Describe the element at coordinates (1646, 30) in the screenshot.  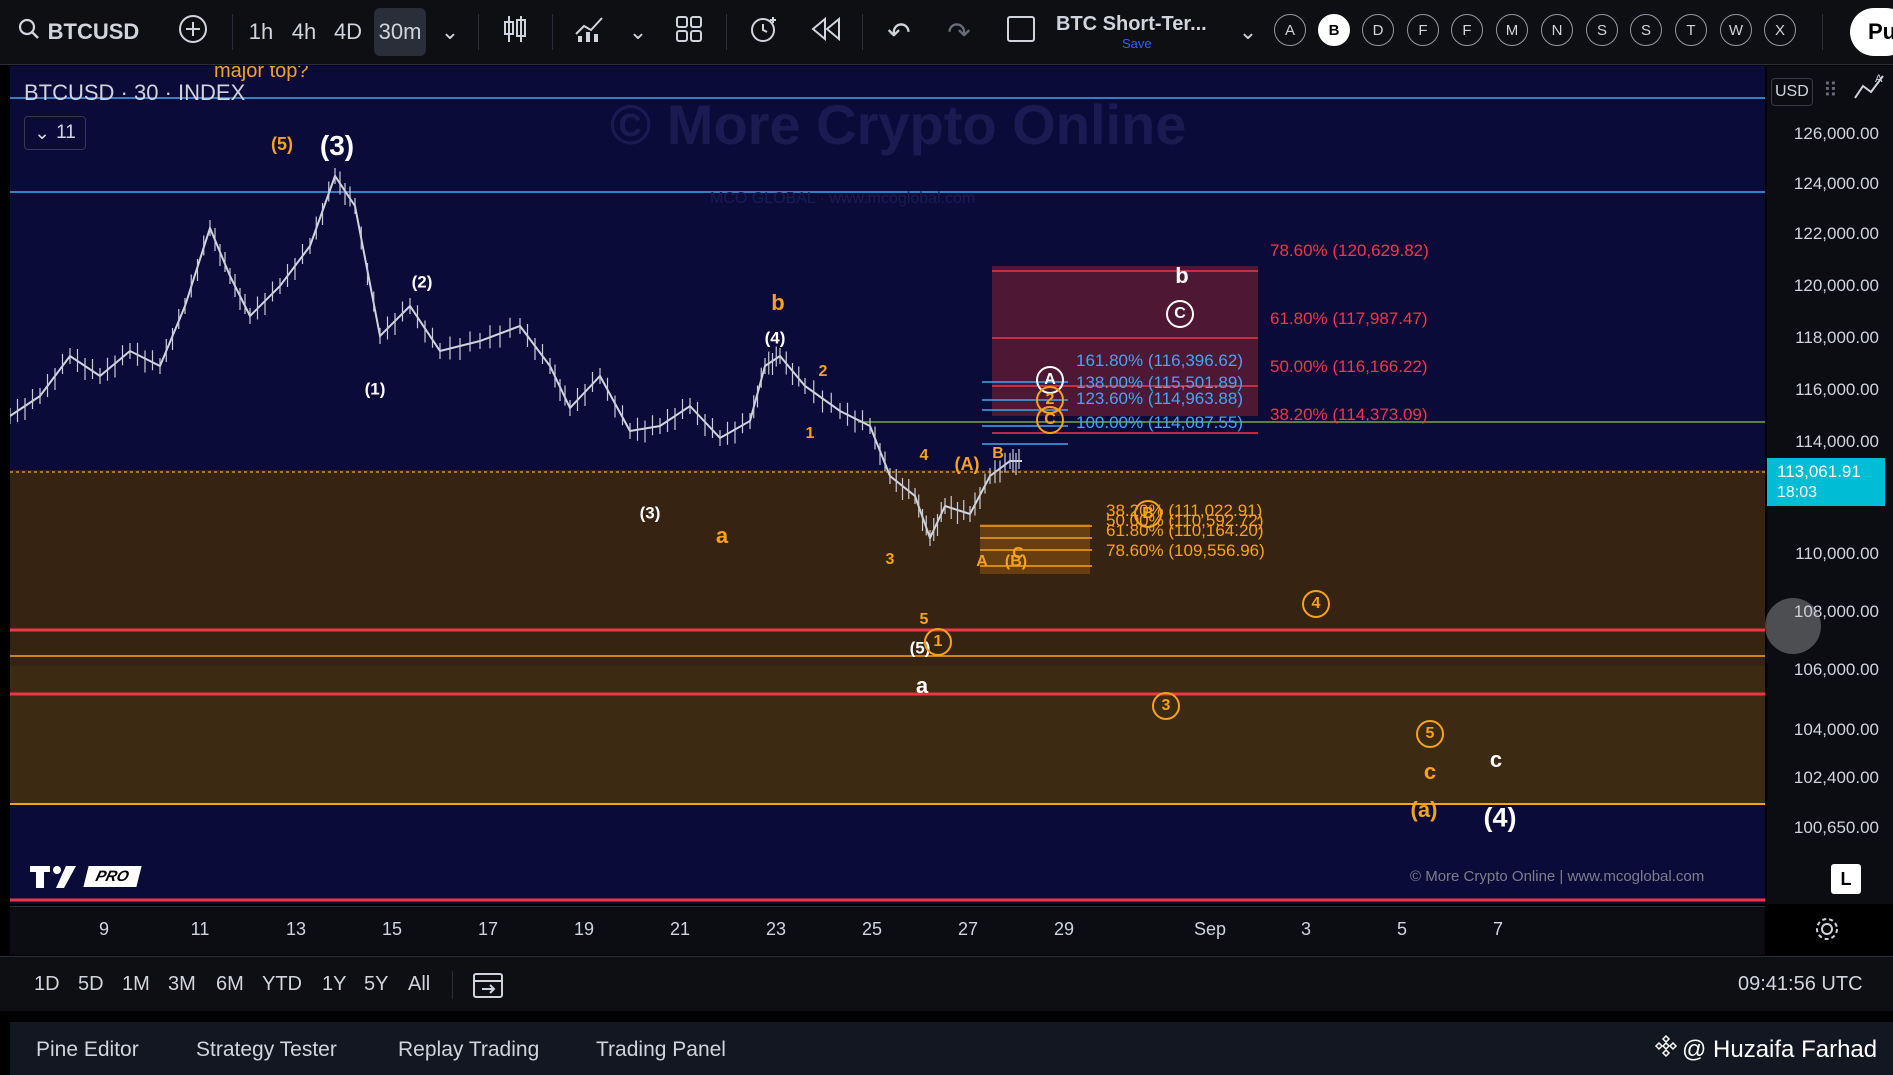
I see `letter-button-8: S` at that location.